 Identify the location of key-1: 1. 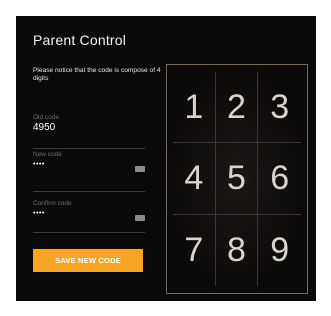
(194, 108).